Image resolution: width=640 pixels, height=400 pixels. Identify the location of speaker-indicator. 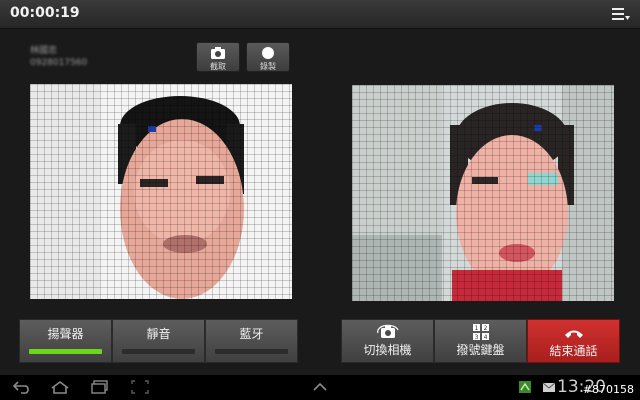
(65, 351).